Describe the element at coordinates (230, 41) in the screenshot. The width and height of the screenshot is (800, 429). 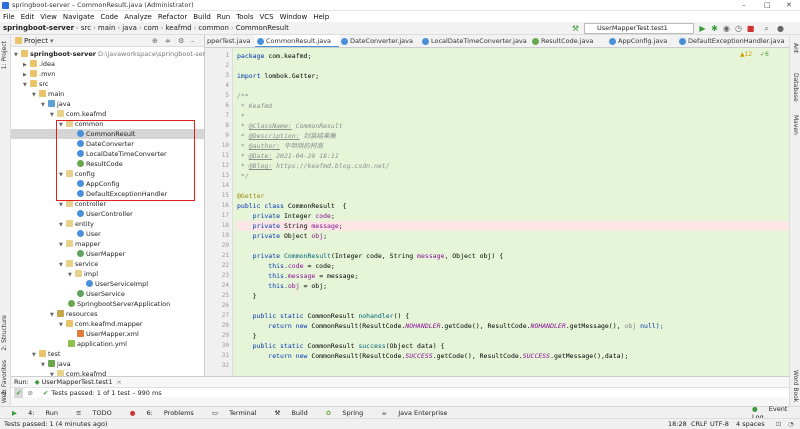
I see `tab-usermappertest: pperTest.java` at that location.